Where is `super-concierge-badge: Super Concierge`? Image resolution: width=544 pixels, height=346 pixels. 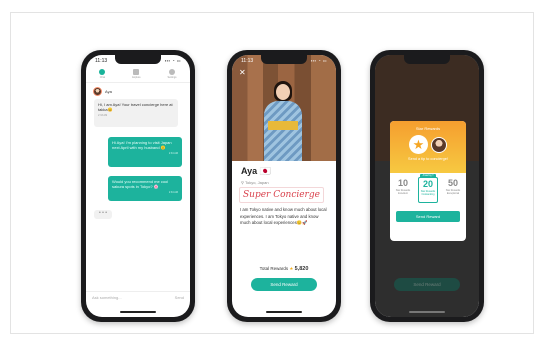
super-concierge-badge: Super Concierge is located at coordinates (281, 195).